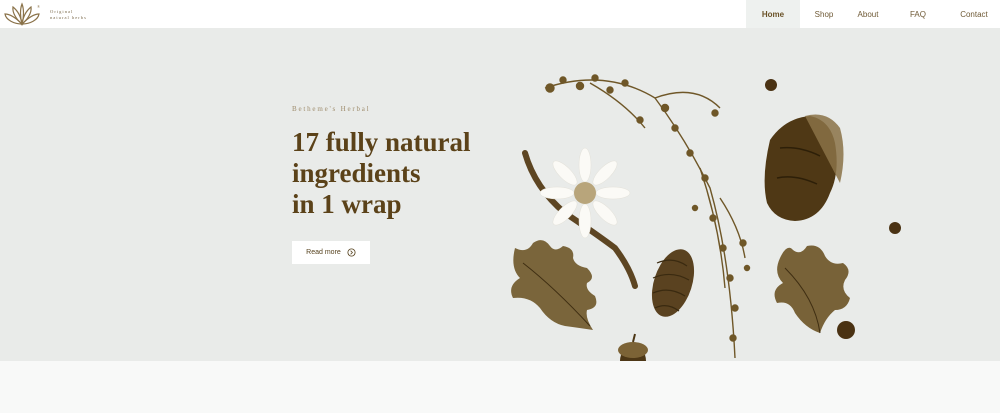 Image resolution: width=1000 pixels, height=413 pixels. I want to click on brand-tagline: Original natural herbs, so click(68, 15).